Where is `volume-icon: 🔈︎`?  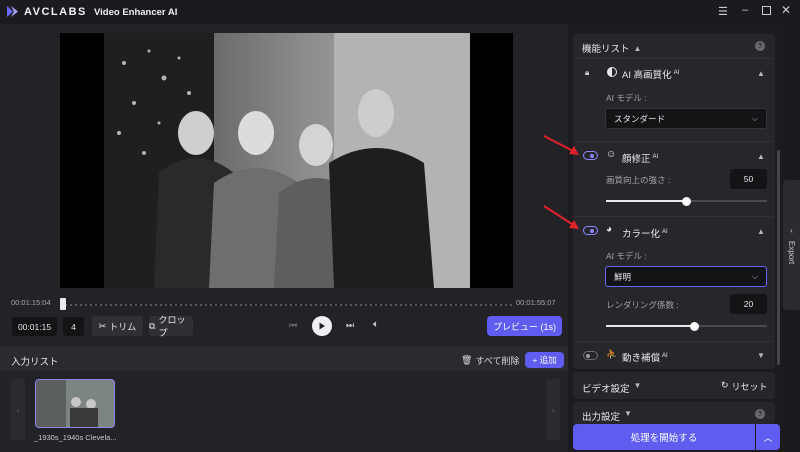
volume-icon: 🔈︎ is located at coordinates (376, 324).